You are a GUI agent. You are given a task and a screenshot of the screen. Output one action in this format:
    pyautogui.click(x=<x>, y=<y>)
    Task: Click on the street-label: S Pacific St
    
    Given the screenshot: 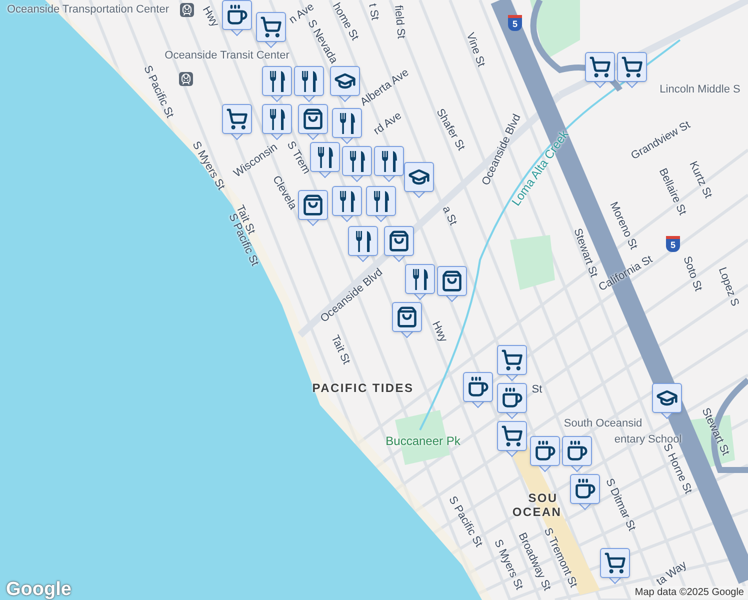 What is the action you would take?
    pyautogui.click(x=158, y=92)
    